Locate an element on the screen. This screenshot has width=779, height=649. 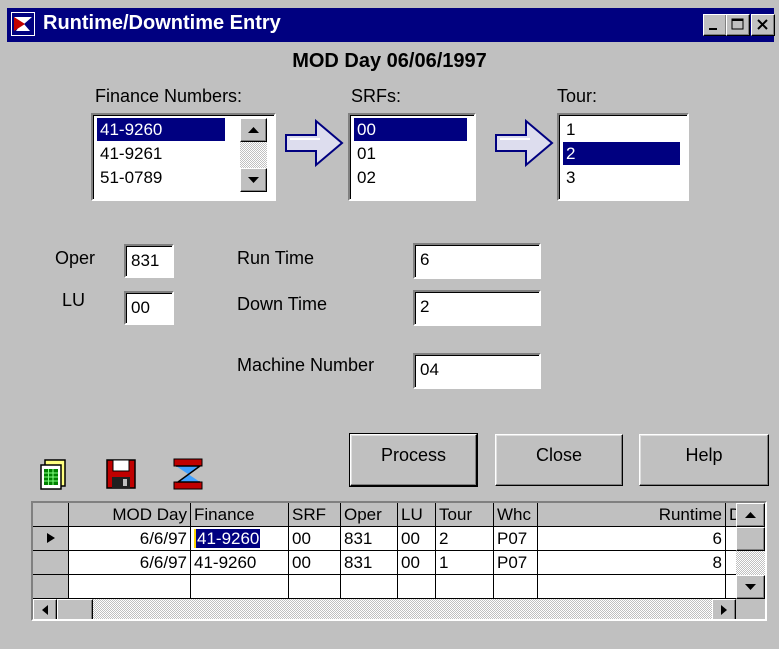
srf-item: 01 is located at coordinates (410, 153).